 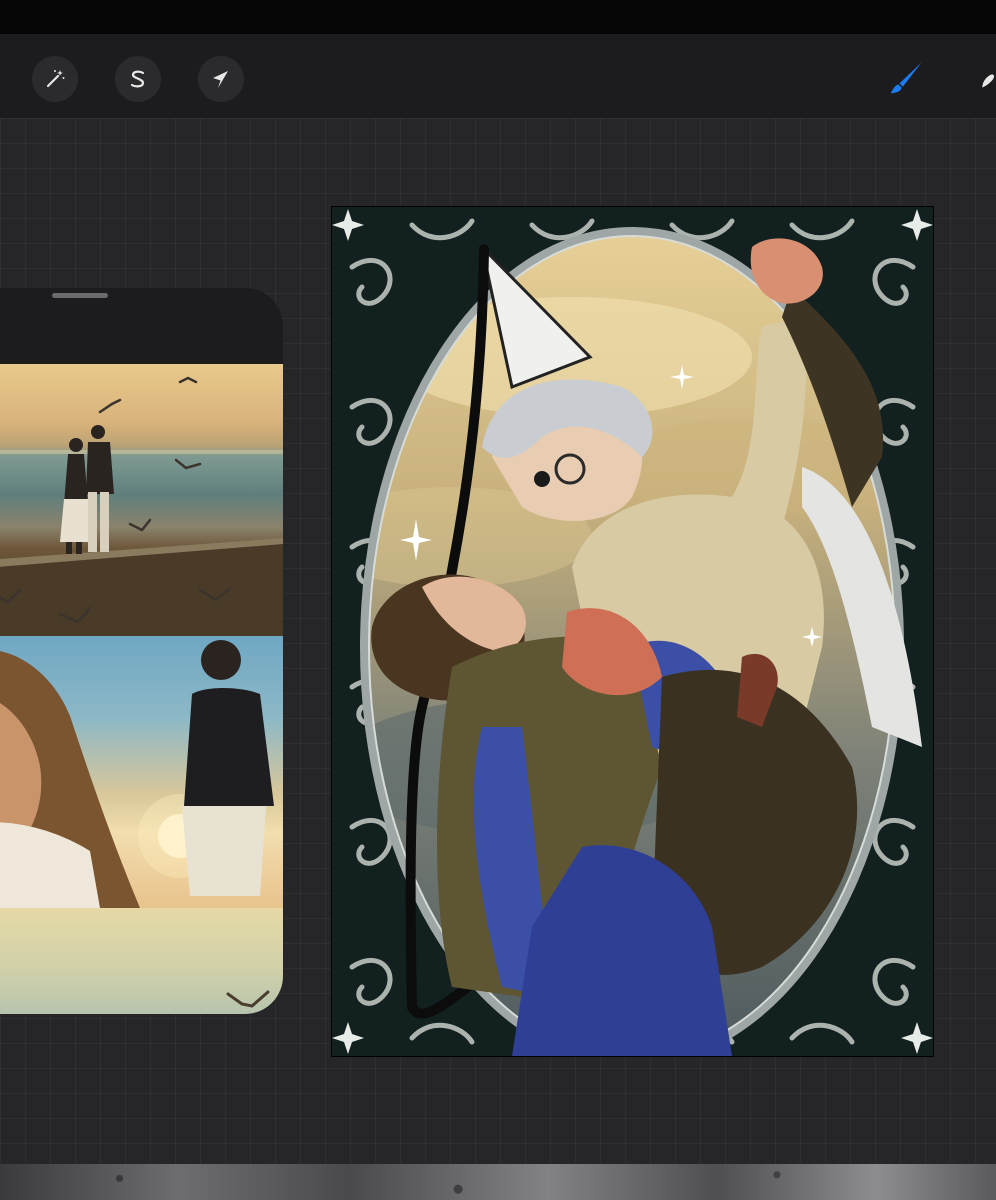 I want to click on brush-button, so click(x=905, y=79).